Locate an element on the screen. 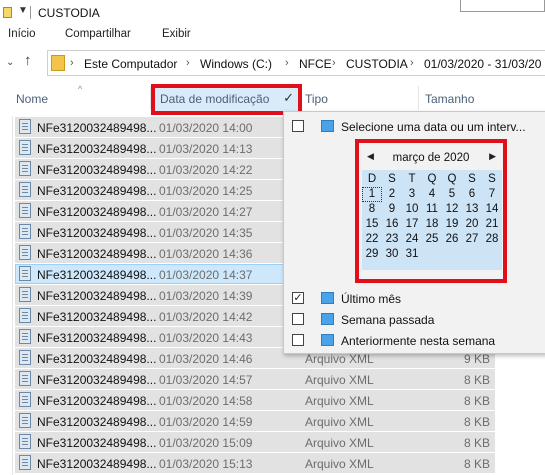 This screenshot has width=545, height=475. file-date: 01/03/2020 14:13 is located at coordinates (206, 149).